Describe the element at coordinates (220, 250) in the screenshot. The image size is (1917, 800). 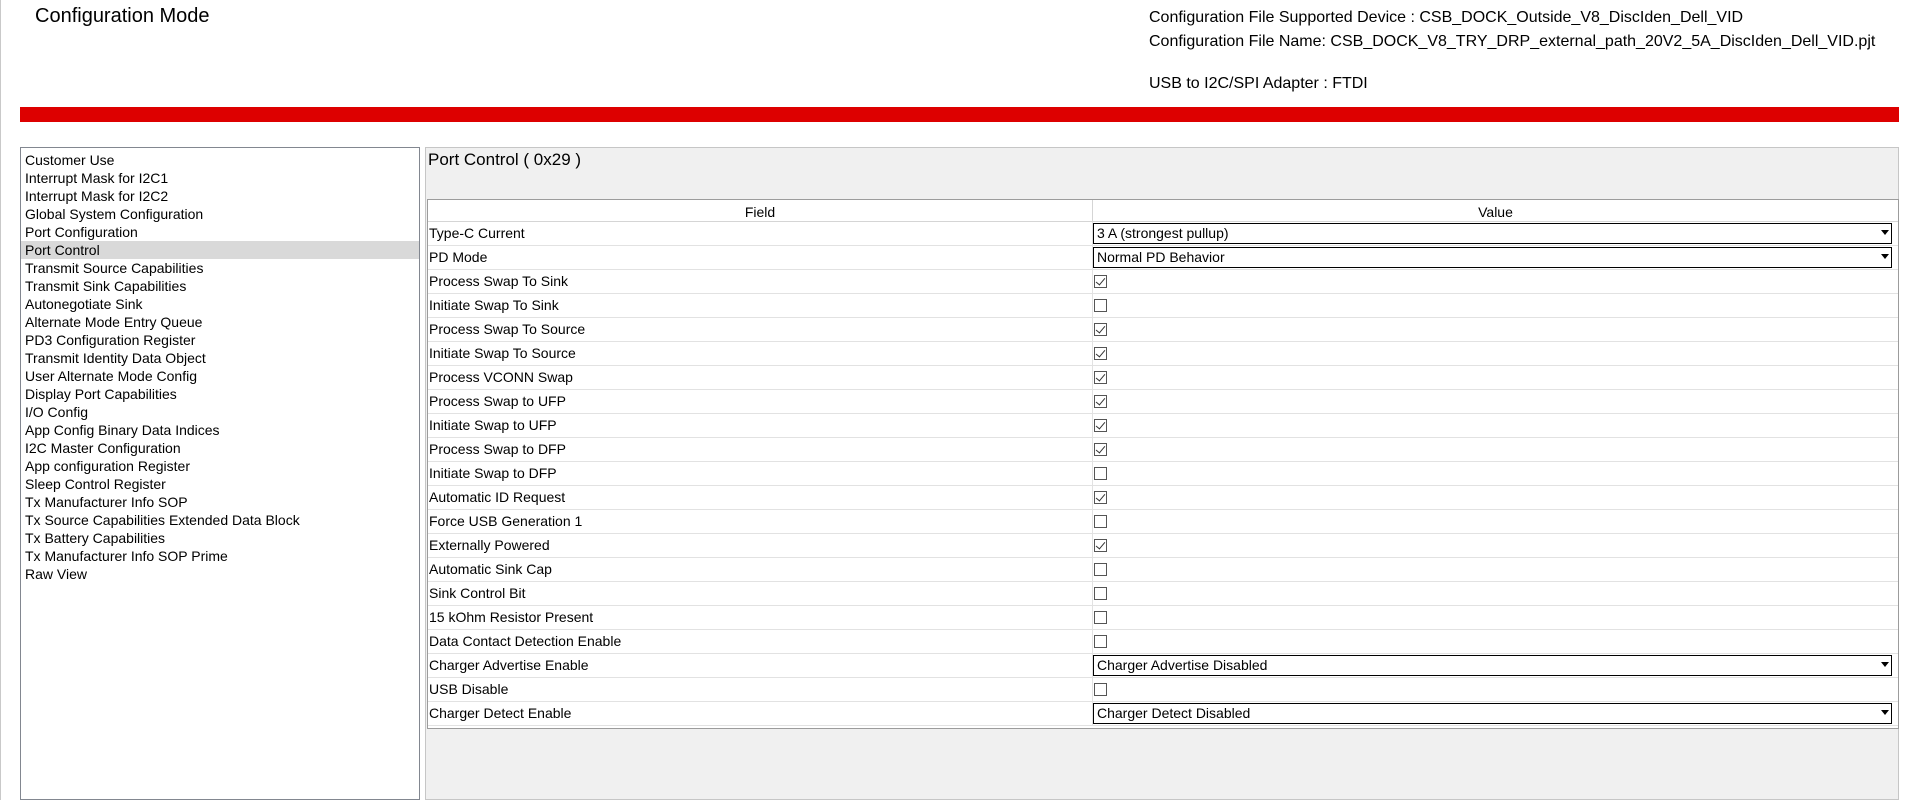
I see `sidebar-item: Port Control` at that location.